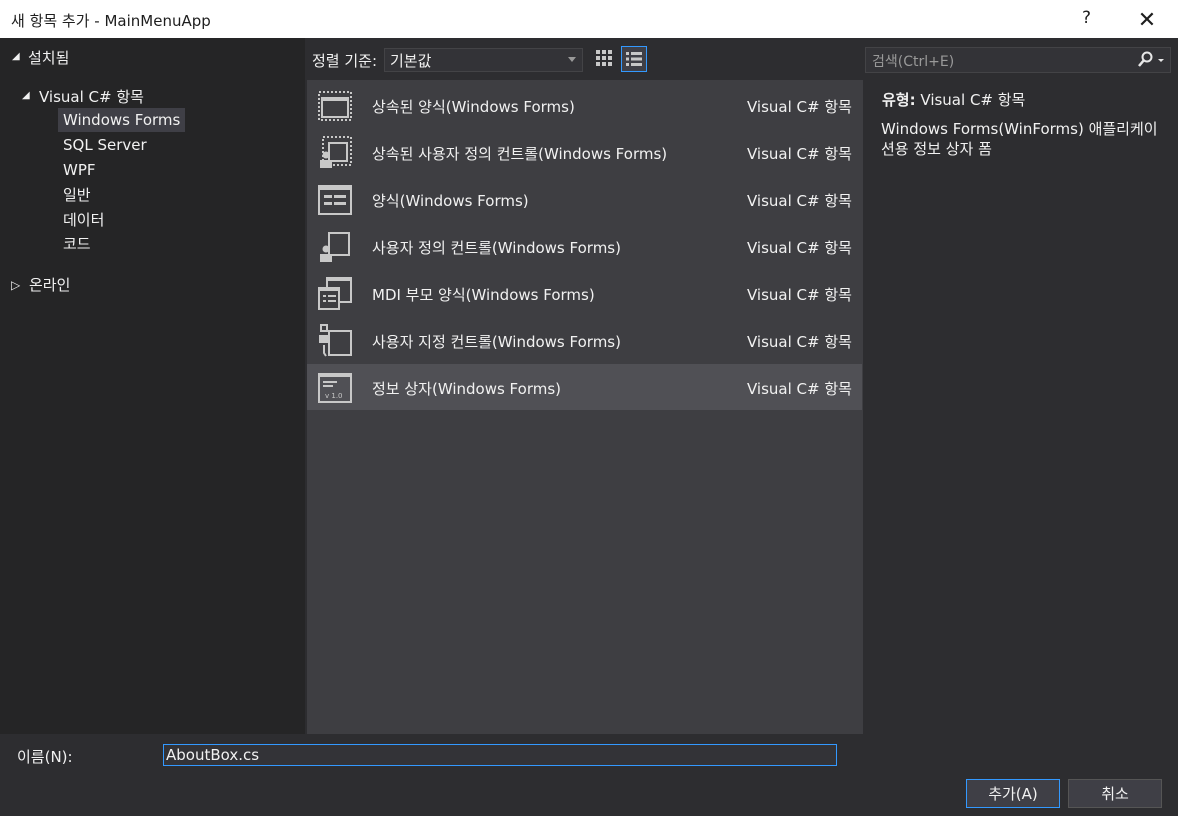 This screenshot has height=816, width=1178. What do you see at coordinates (584, 293) in the screenshot?
I see `list-item: MDI 부모 양식(Windows Forms) Visual C# 항목` at bounding box center [584, 293].